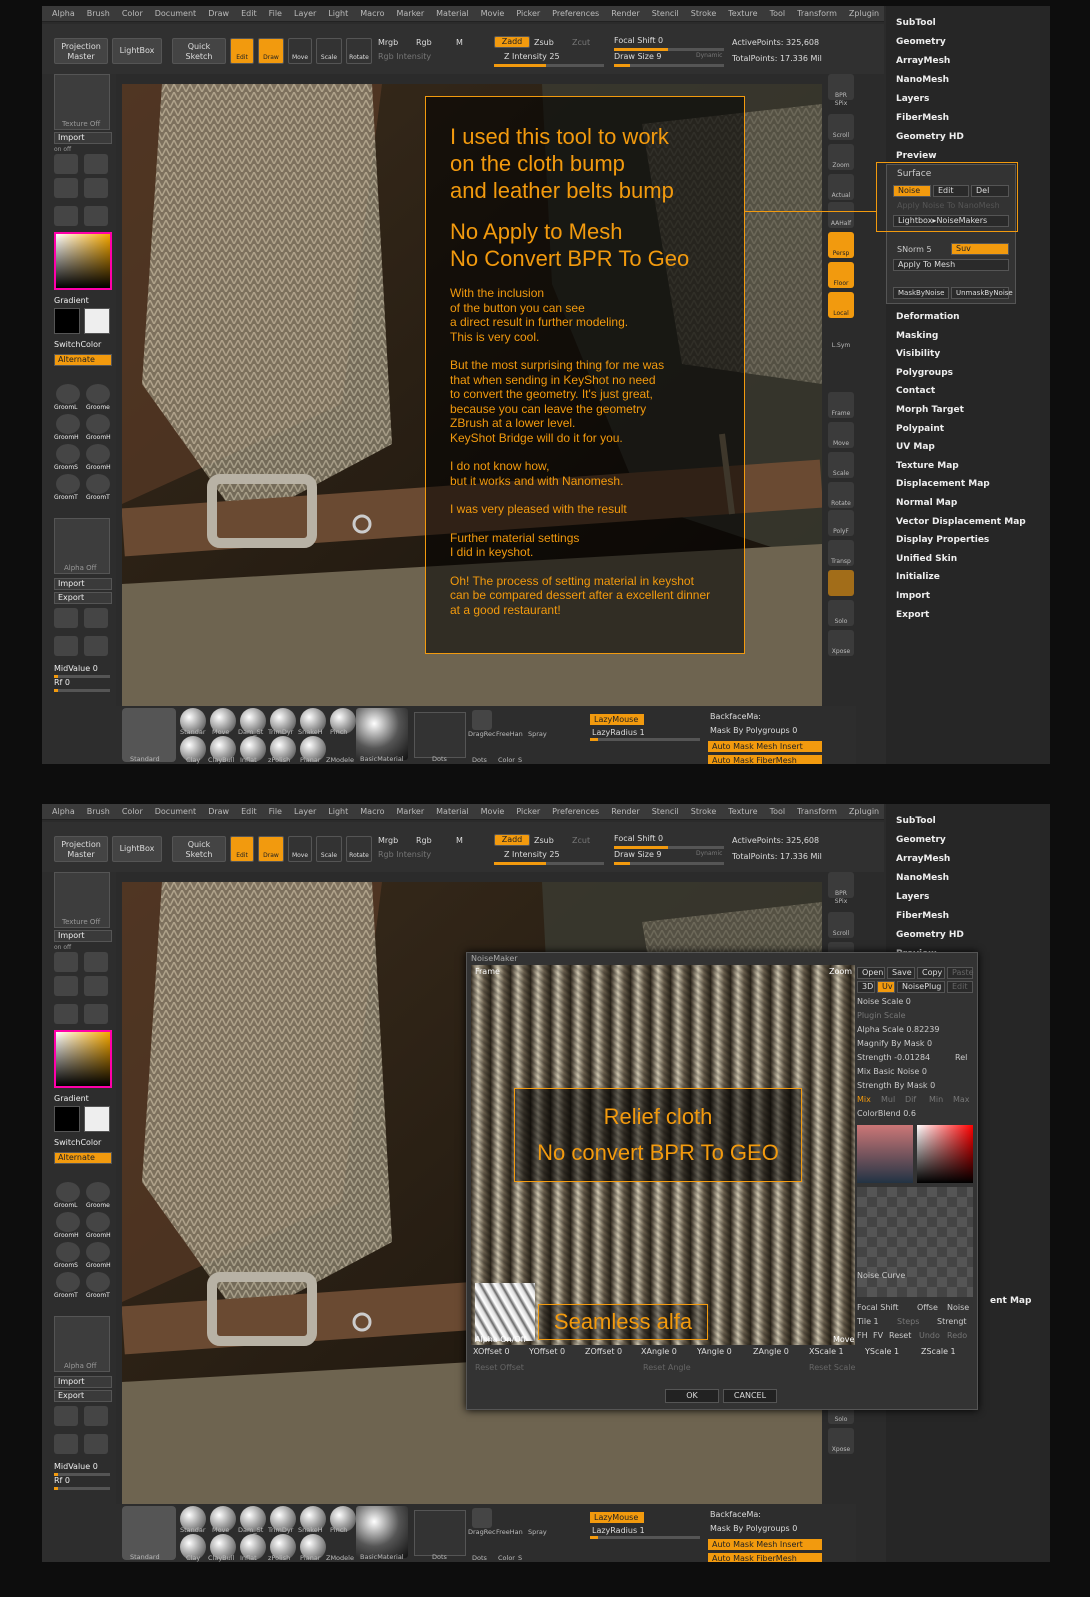 Image resolution: width=1090 pixels, height=1597 pixels. Describe the element at coordinates (961, 522) in the screenshot. I see `palette-item-vector-displacement-map: Vector Displacement Map` at that location.